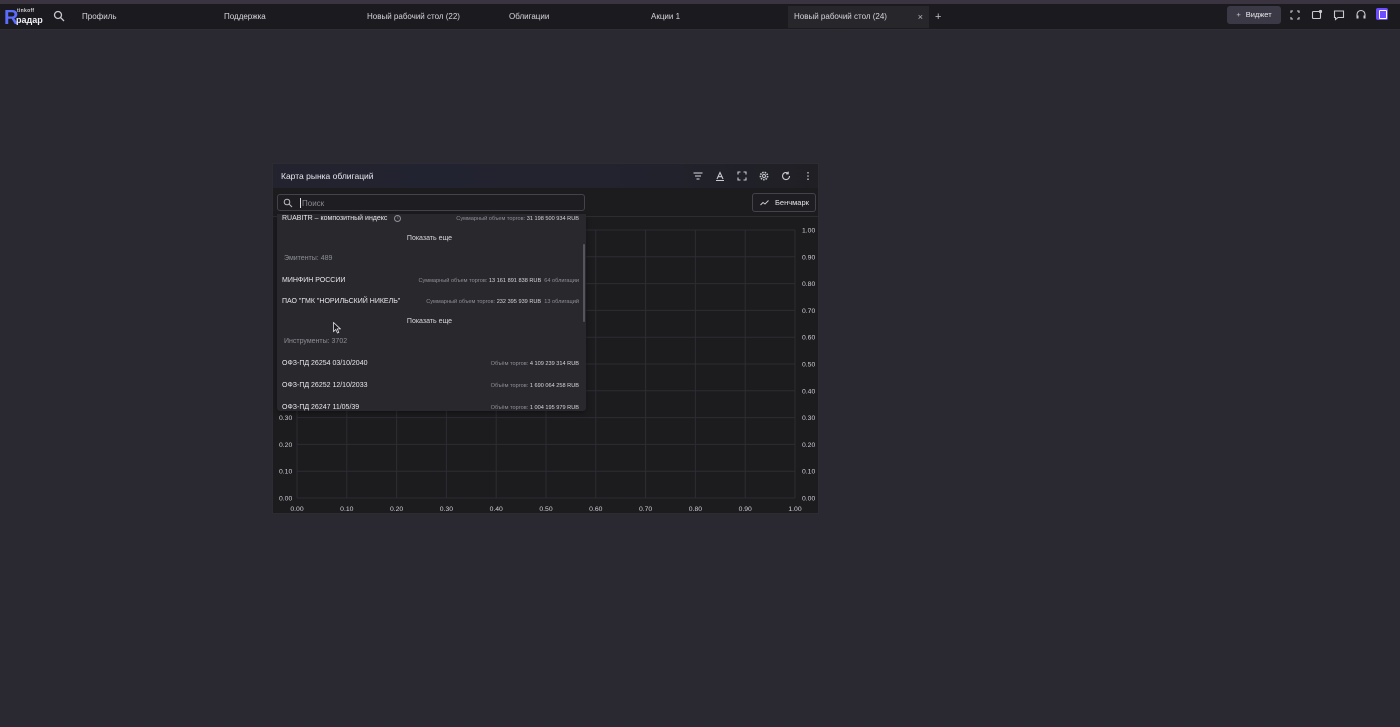 This screenshot has height=727, width=1400. What do you see at coordinates (285, 472) in the screenshot?
I see `y-tick-label-left: 0.10` at bounding box center [285, 472].